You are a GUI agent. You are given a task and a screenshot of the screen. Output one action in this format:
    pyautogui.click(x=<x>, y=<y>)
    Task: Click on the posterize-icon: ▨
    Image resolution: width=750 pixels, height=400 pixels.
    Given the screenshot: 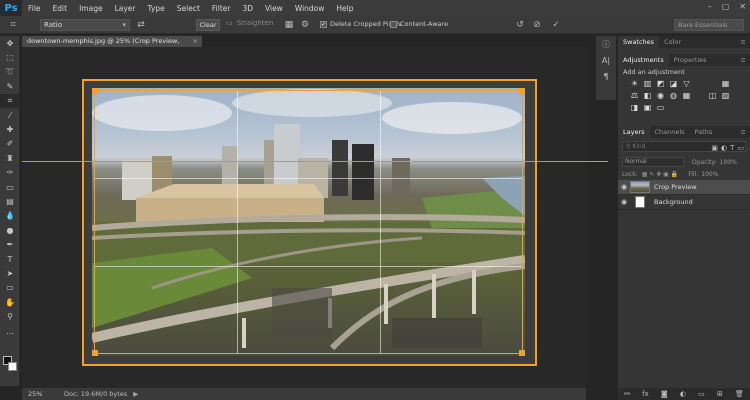 What is the action you would take?
    pyautogui.click(x=725, y=95)
    